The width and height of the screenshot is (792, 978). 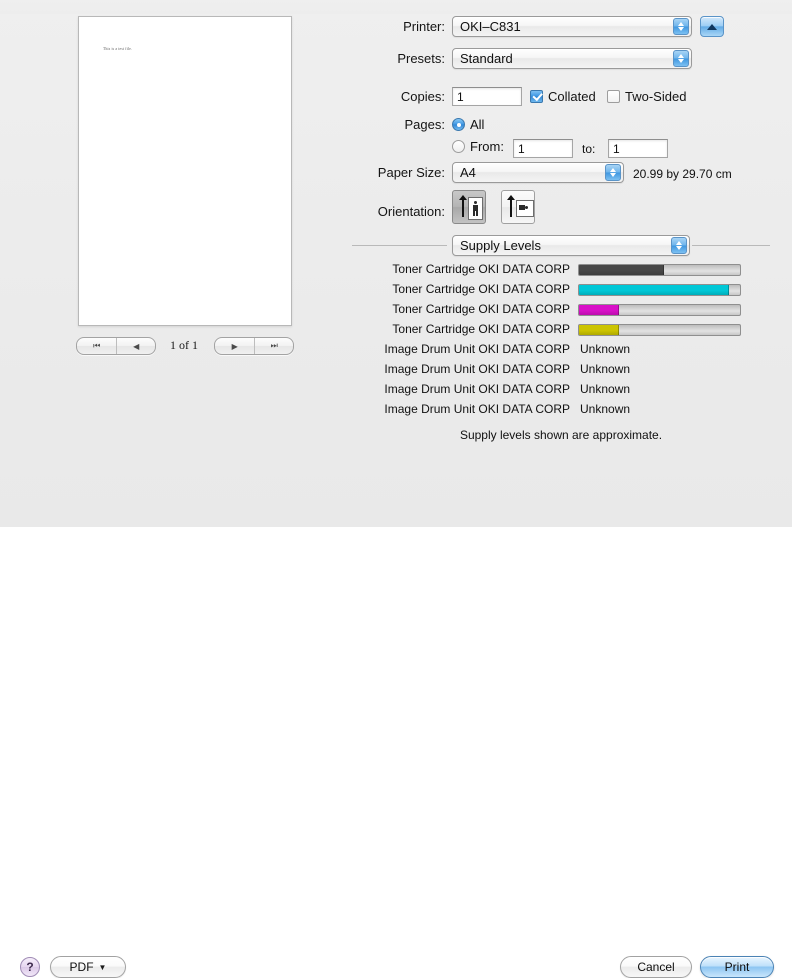 I want to click on print-pane-select: Supply Levels, so click(x=571, y=245).